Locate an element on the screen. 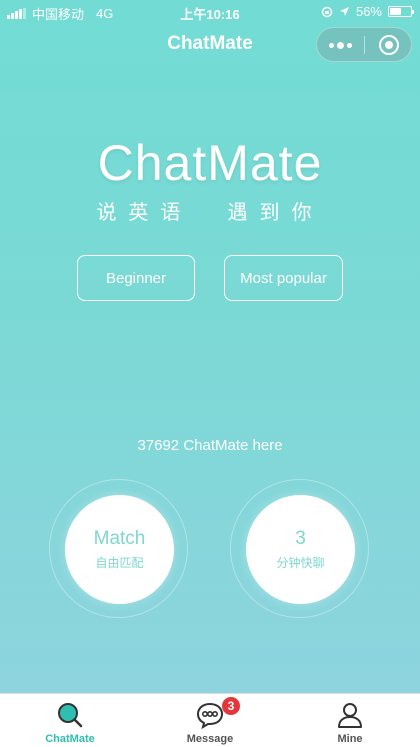 The width and height of the screenshot is (420, 747). quick-chat-ring: 3 分钟快聊 is located at coordinates (299, 548).